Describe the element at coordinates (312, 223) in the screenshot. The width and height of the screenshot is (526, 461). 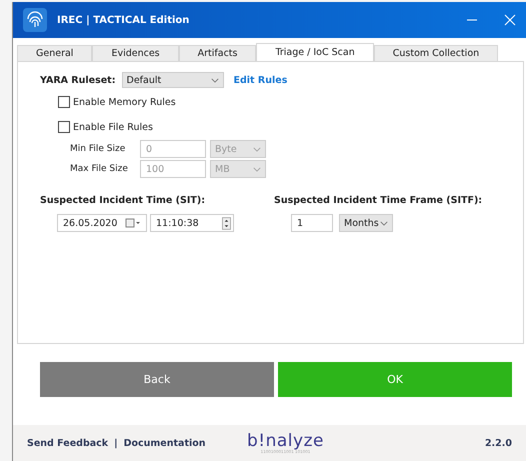
I see `timeframe-field: 1` at that location.